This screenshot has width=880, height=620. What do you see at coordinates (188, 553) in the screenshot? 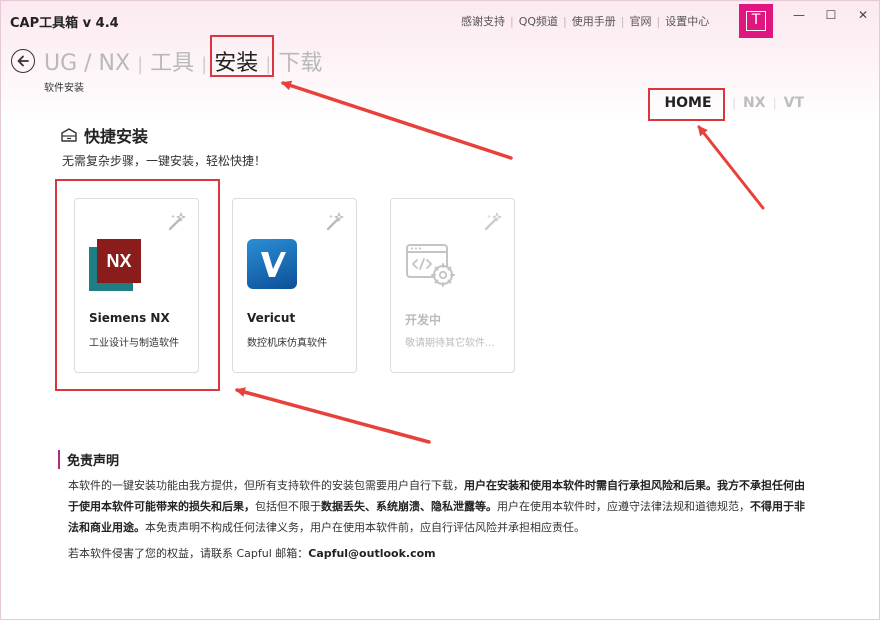
I see `contact-prefix: 若本软件侵害了您的权益，请联系 Capful 邮箱：` at bounding box center [188, 553].